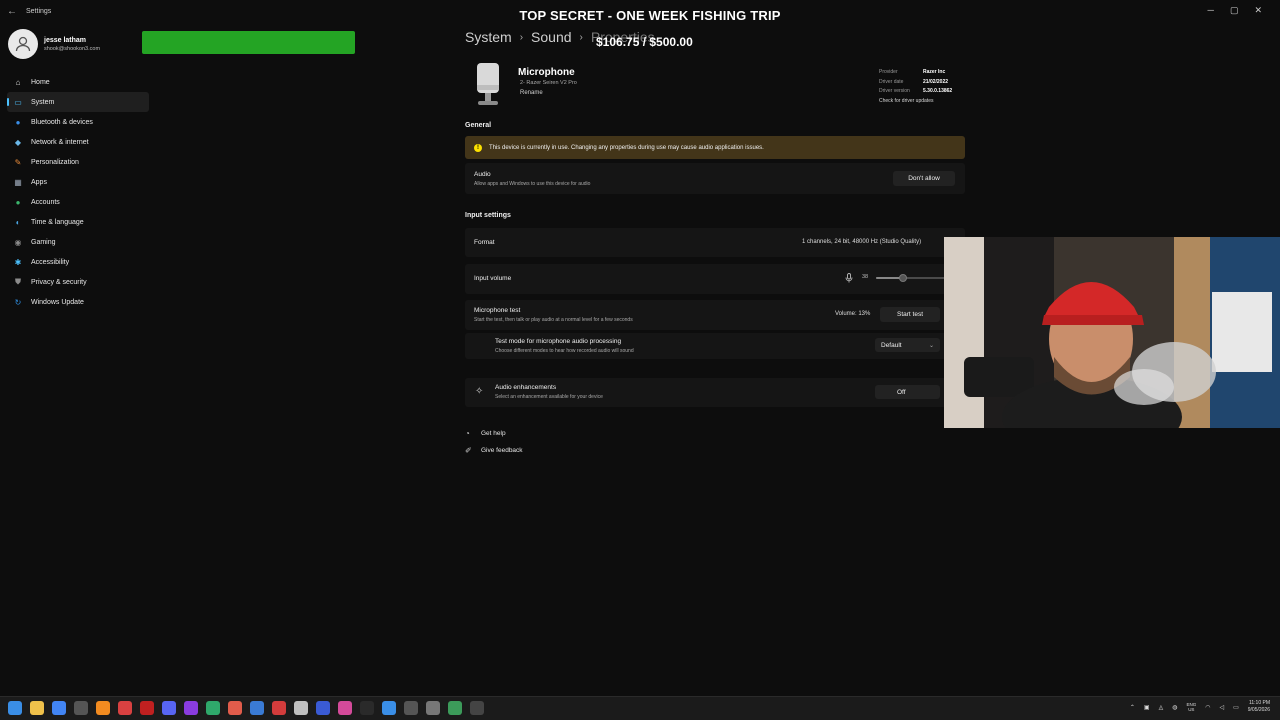  I want to click on sidebar-item-label: Accounts, so click(45, 202).